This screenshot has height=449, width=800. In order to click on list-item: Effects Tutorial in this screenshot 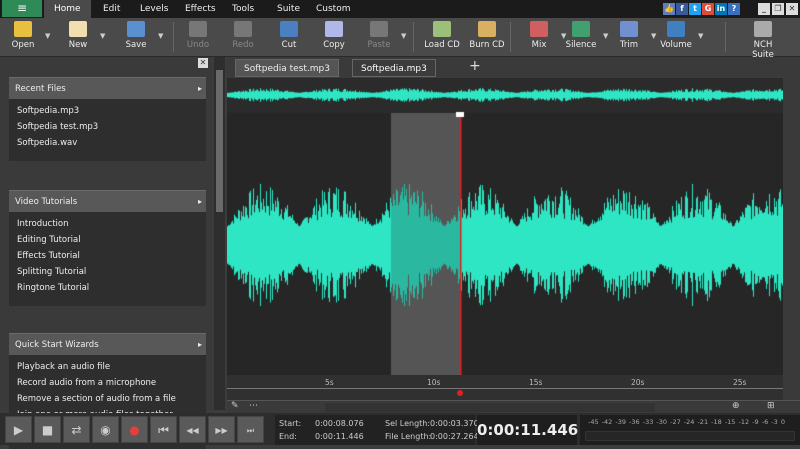, I will do `click(48, 256)`.